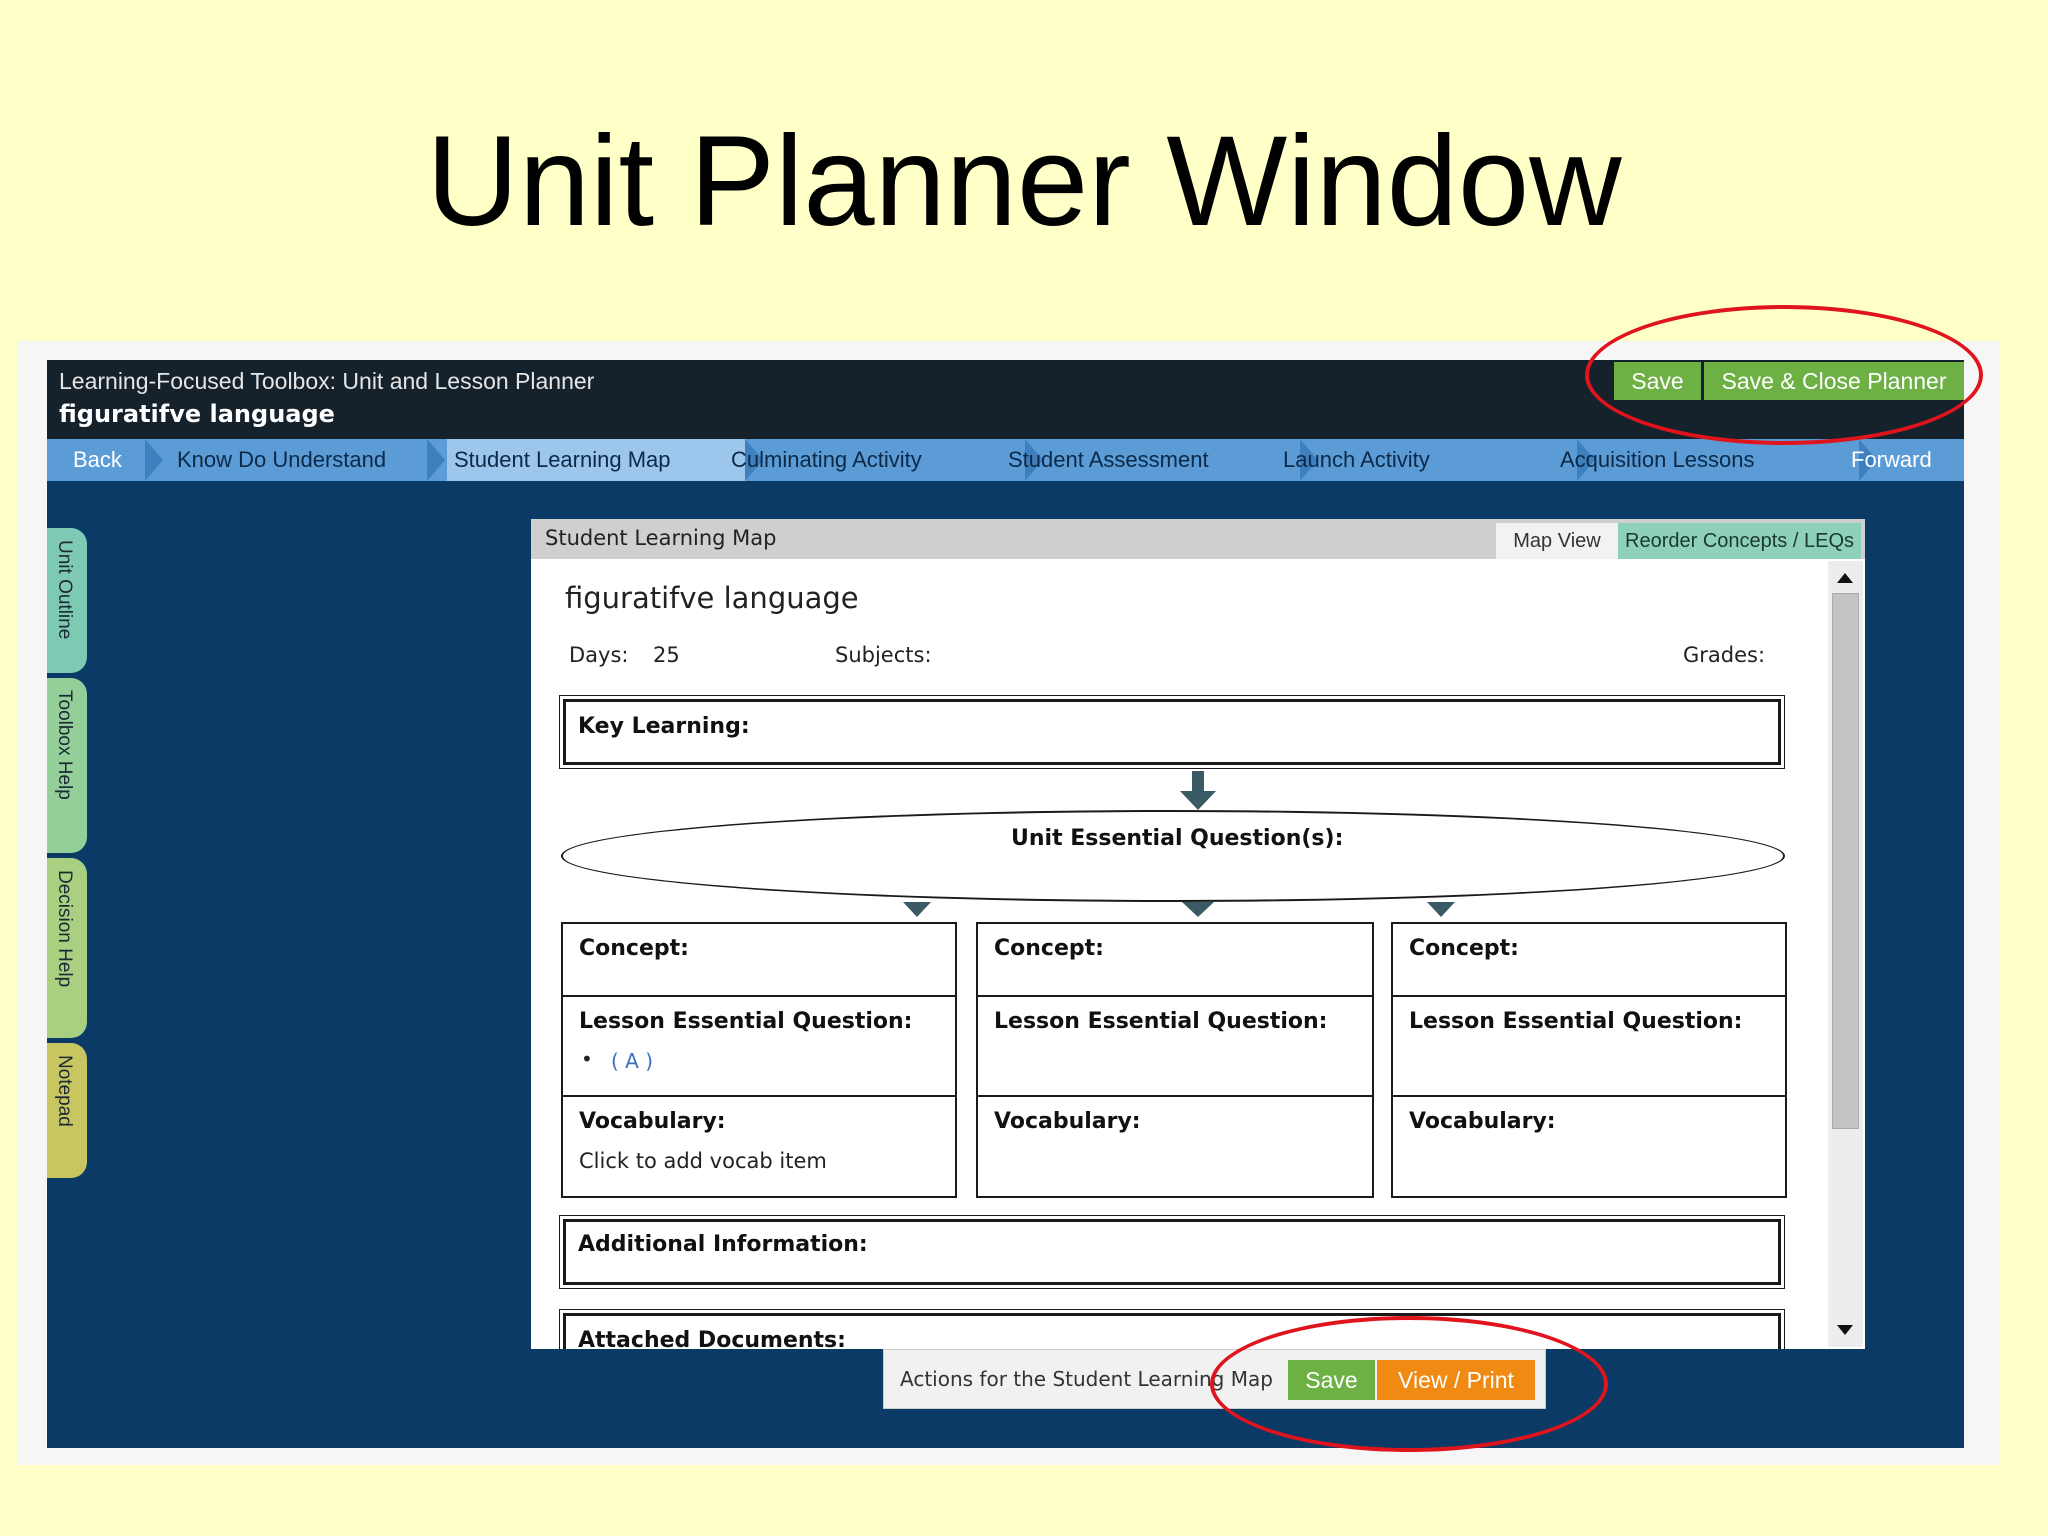  I want to click on nav-back: Back, so click(97, 460).